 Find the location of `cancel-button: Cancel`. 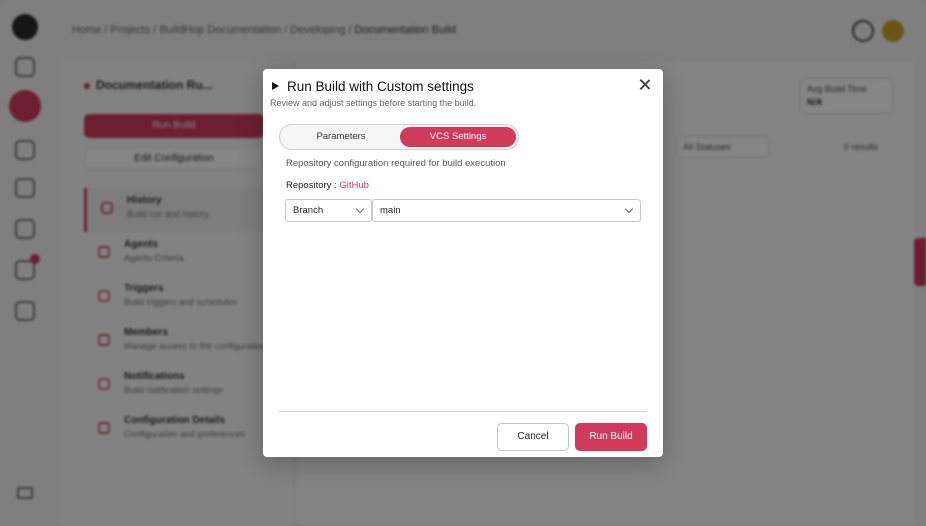

cancel-button: Cancel is located at coordinates (533, 437).